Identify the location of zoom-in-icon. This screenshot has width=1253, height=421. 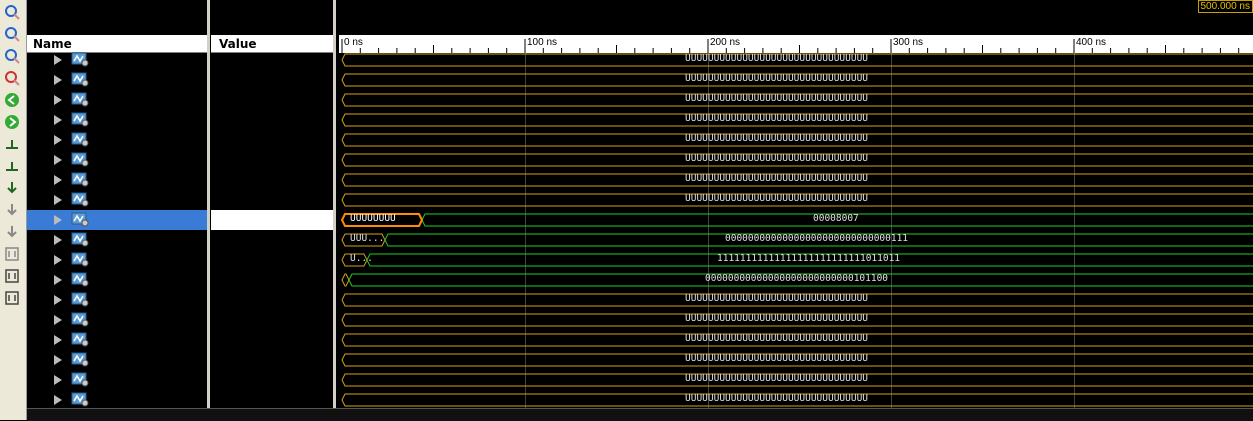
(12, 12).